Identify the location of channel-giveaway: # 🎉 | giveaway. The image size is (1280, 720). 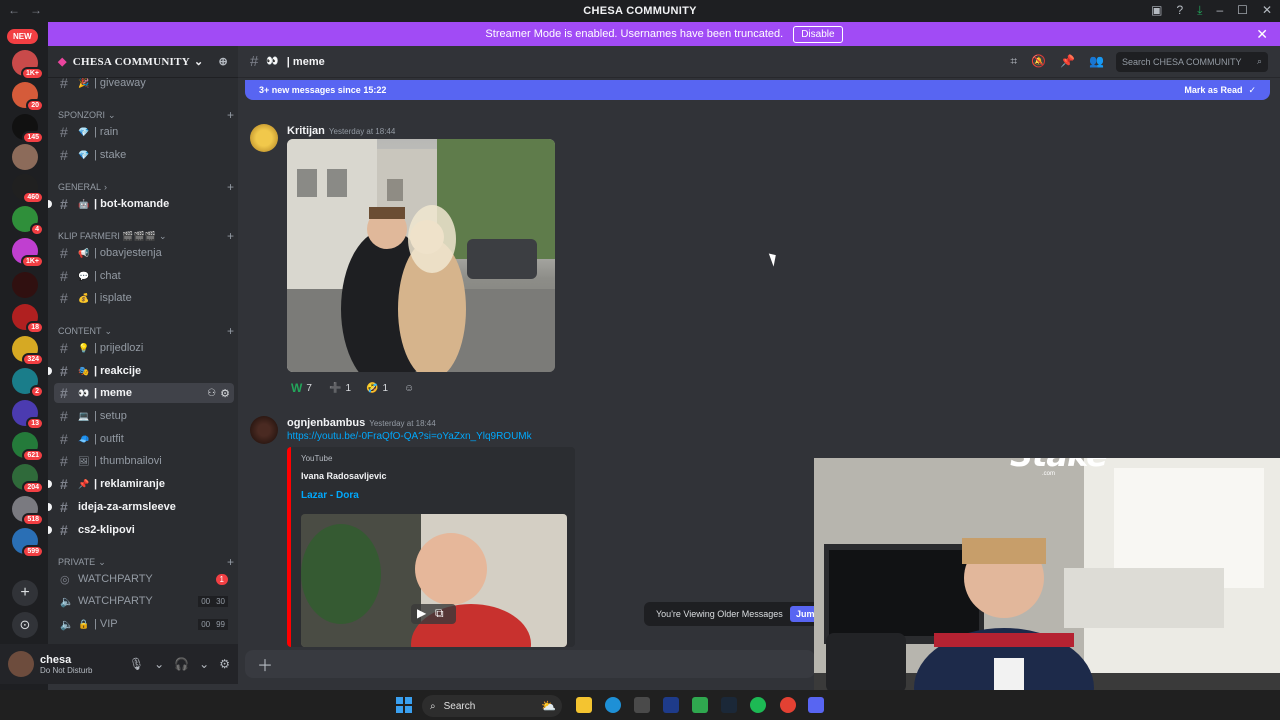
(144, 83).